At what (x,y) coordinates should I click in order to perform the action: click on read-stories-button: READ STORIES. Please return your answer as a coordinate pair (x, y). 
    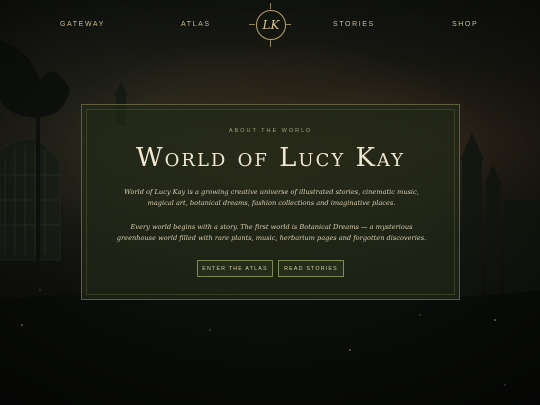
    Looking at the image, I should click on (311, 268).